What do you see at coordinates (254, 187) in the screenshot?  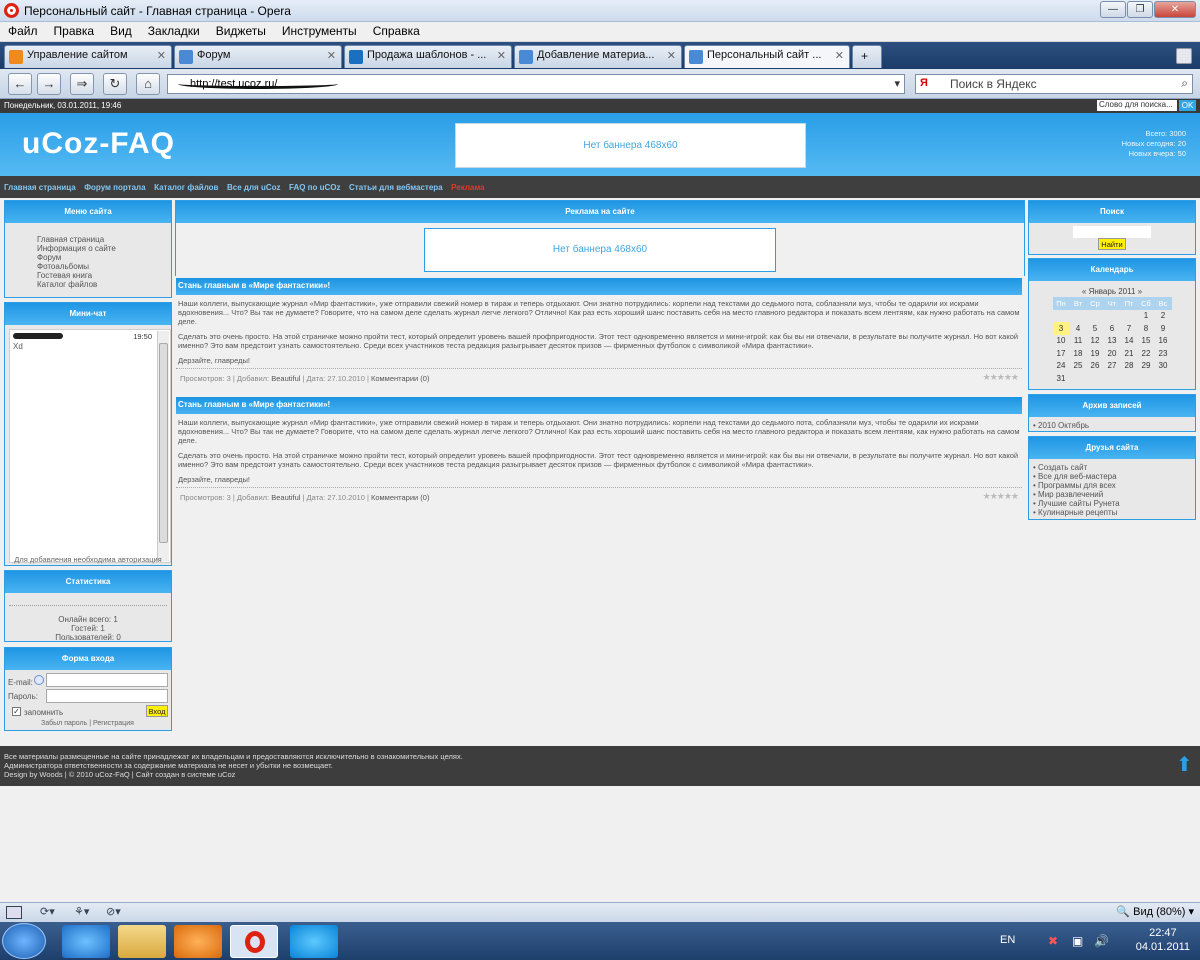 I see `nav-ucoz: Все для uCoz` at bounding box center [254, 187].